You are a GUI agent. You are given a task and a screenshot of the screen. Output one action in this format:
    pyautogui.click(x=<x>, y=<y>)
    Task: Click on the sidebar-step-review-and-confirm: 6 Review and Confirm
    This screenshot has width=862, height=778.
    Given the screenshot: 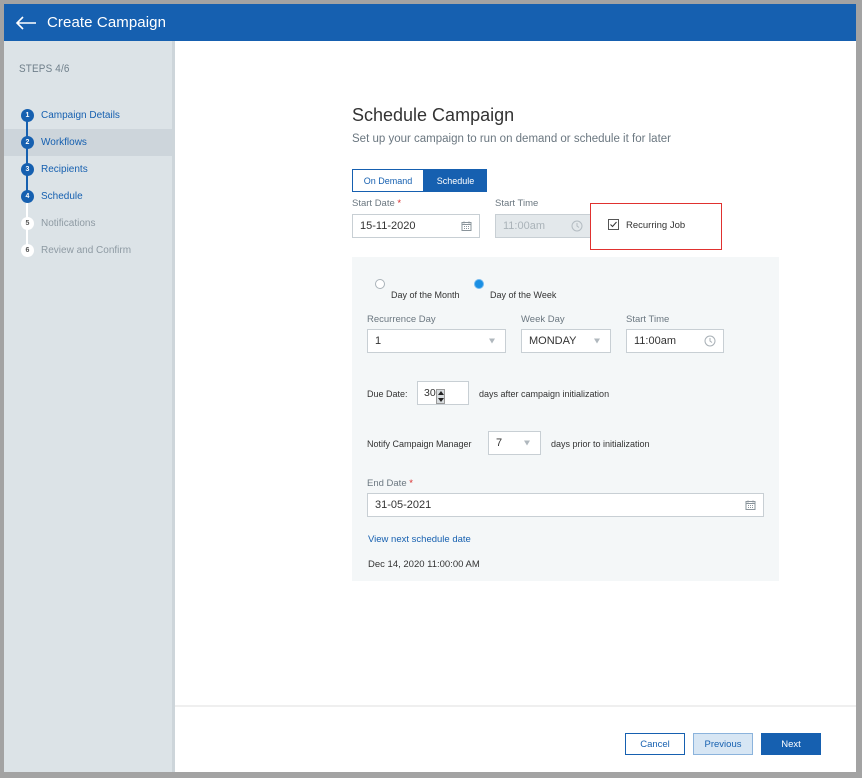 What is the action you would take?
    pyautogui.click(x=88, y=250)
    